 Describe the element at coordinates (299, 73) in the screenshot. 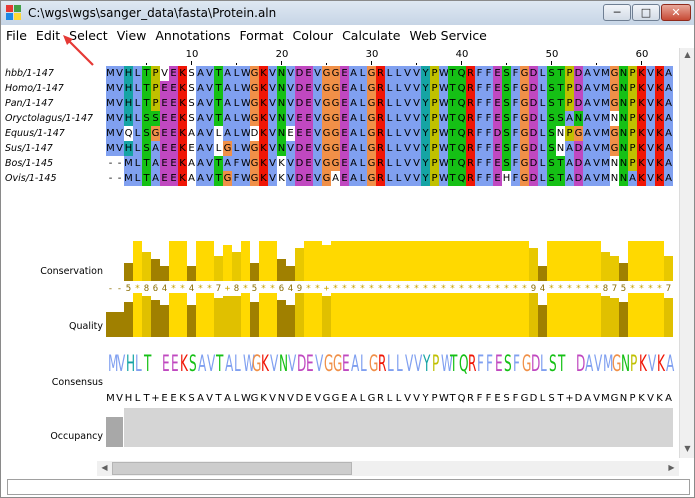

I see `residue-cell: D` at that location.